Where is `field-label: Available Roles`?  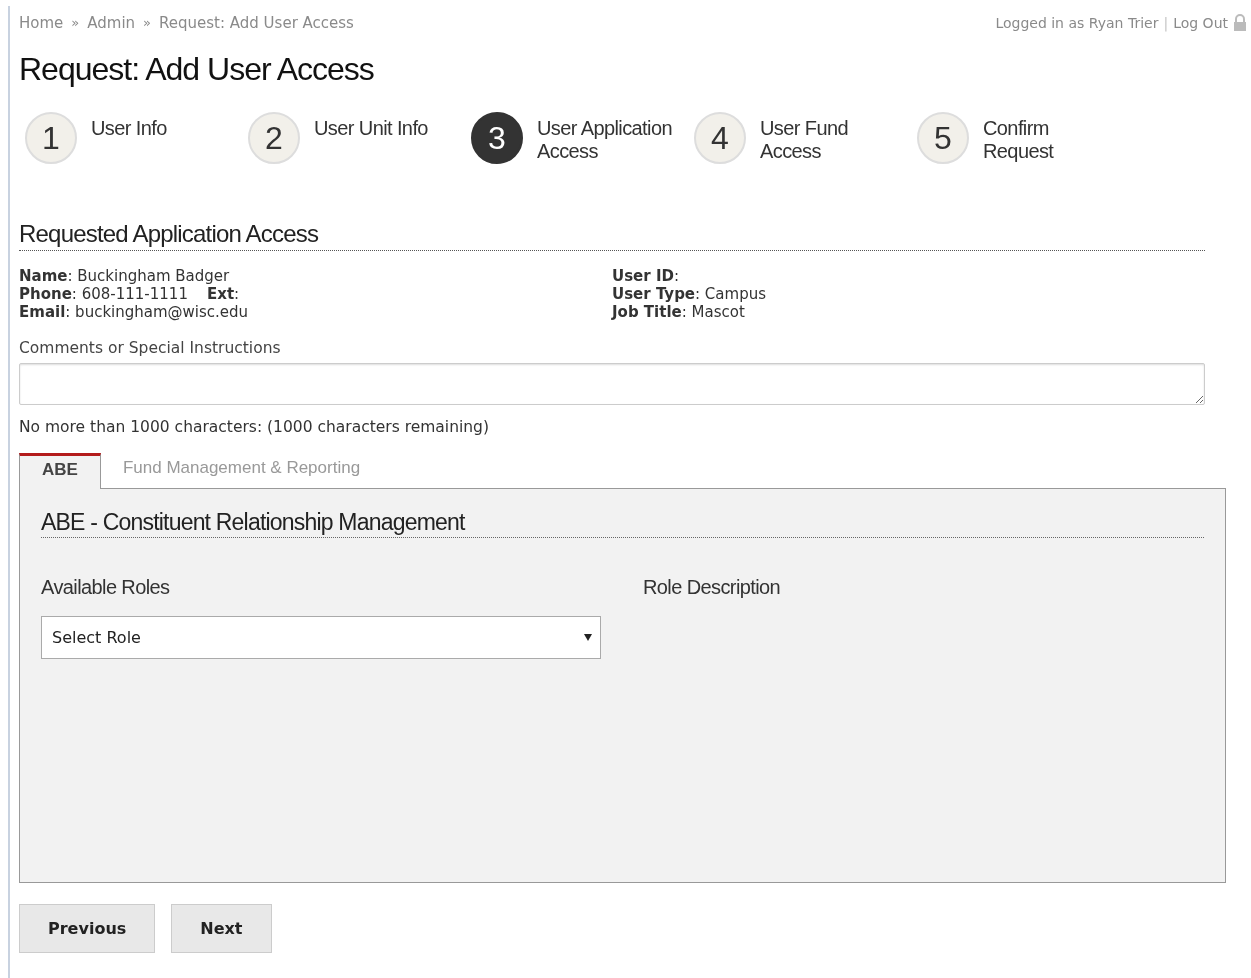
field-label: Available Roles is located at coordinates (106, 587).